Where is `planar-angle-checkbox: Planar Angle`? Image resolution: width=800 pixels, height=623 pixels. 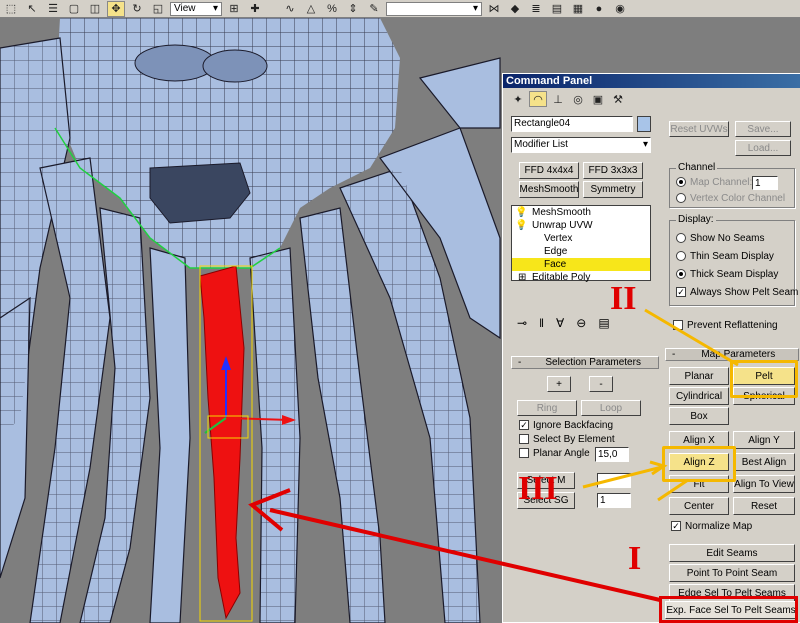
planar-angle-checkbox: Planar Angle is located at coordinates (554, 453).